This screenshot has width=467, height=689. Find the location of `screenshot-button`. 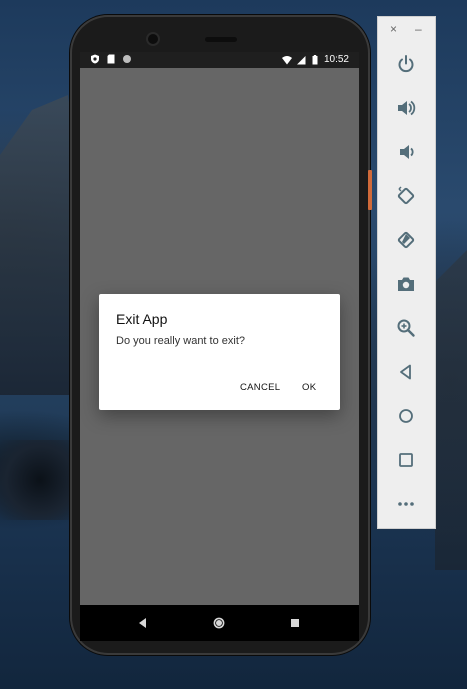

screenshot-button is located at coordinates (406, 284).